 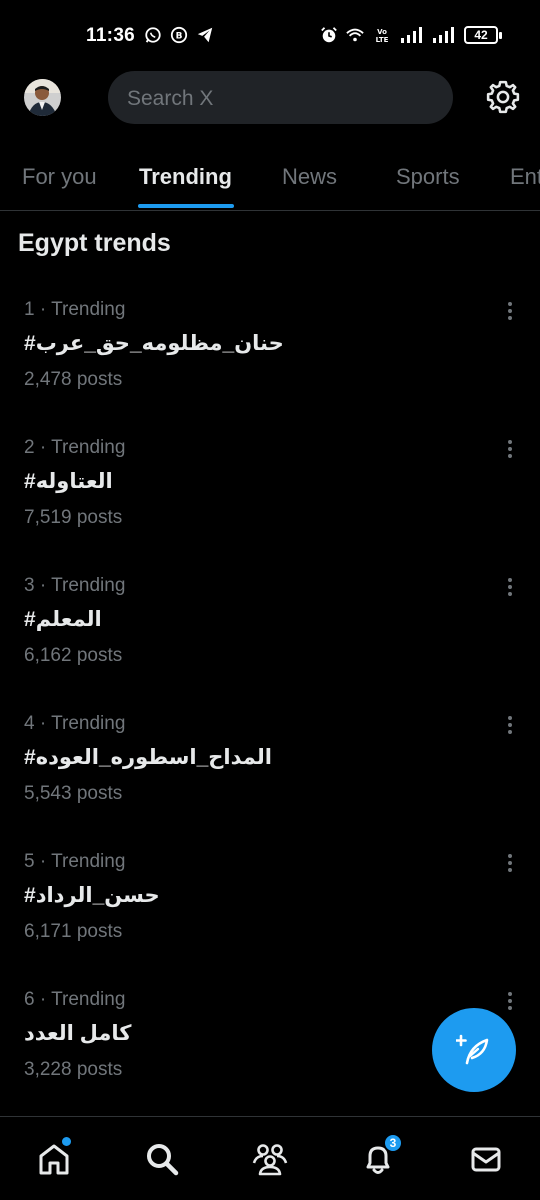 What do you see at coordinates (525, 177) in the screenshot?
I see `tab-entertainment: Ent` at bounding box center [525, 177].